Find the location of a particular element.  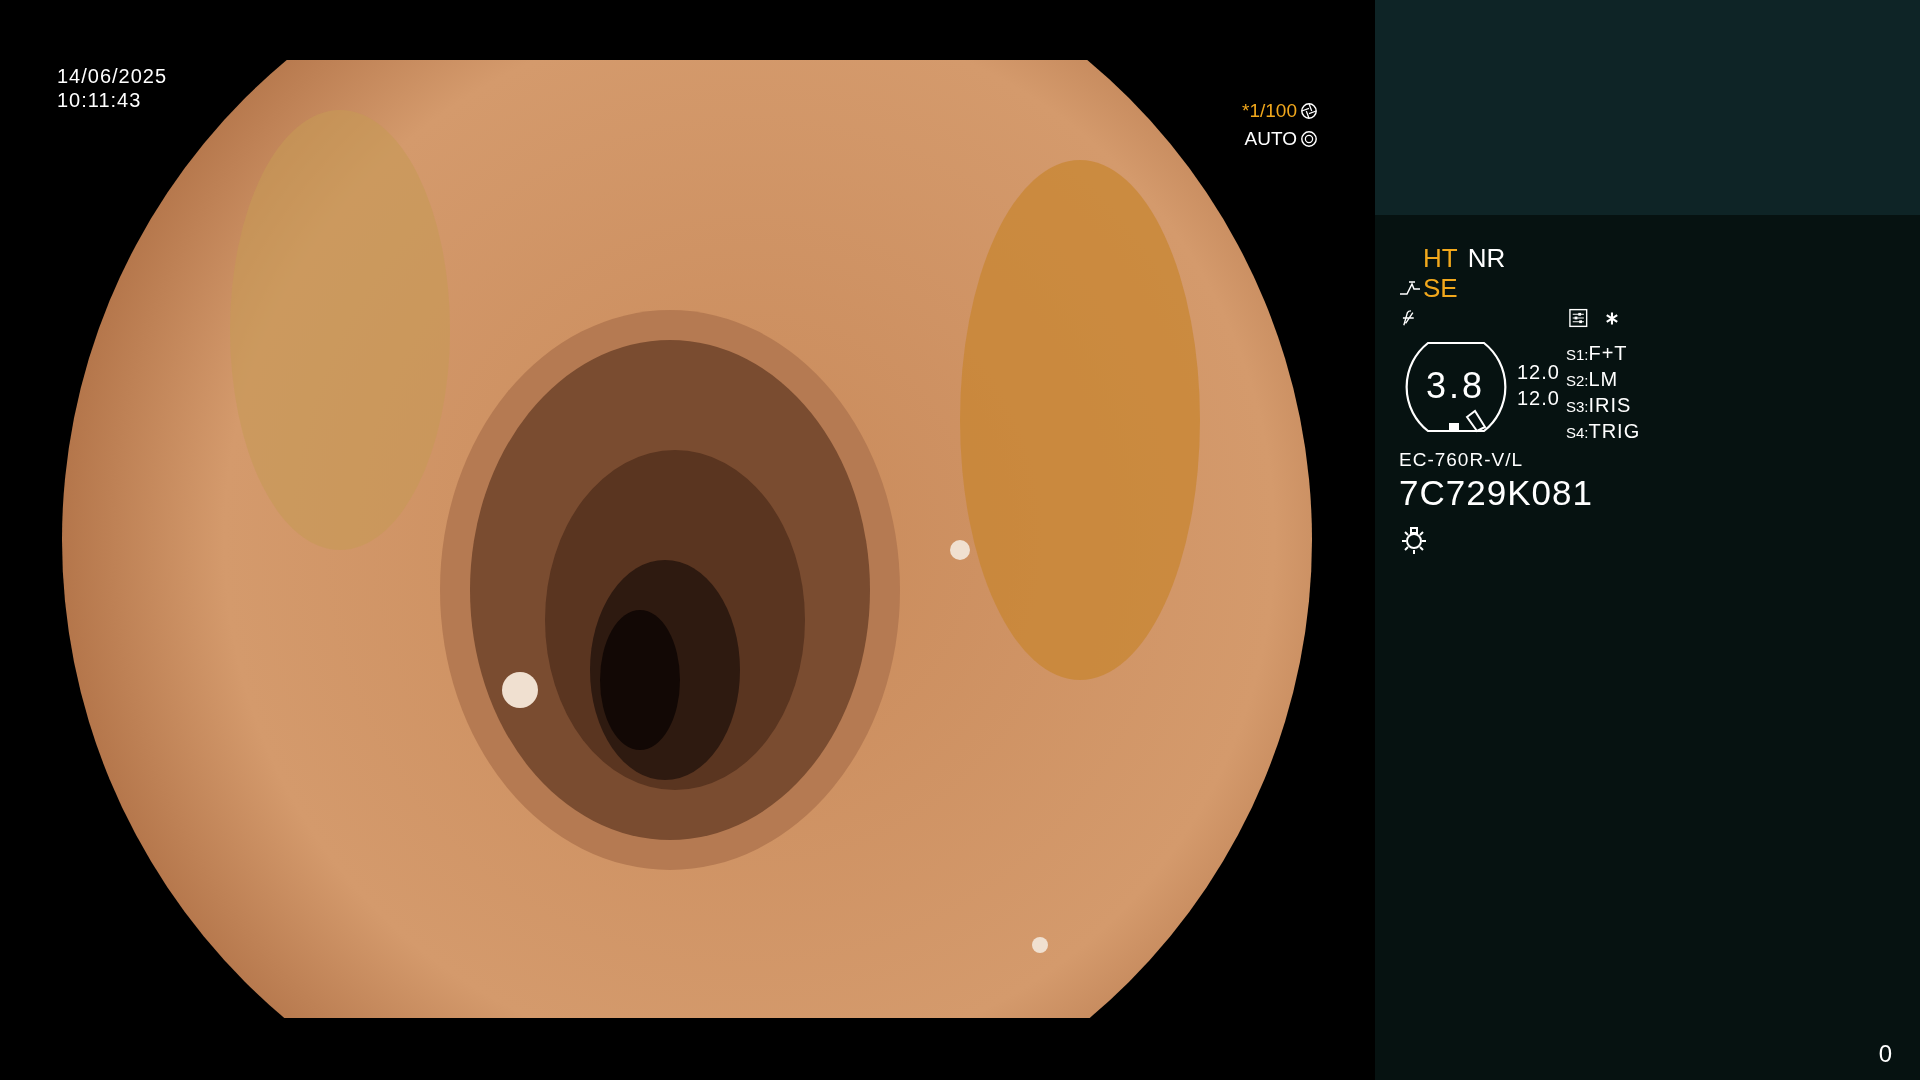

time-text: 10:11:43 is located at coordinates (100, 100).